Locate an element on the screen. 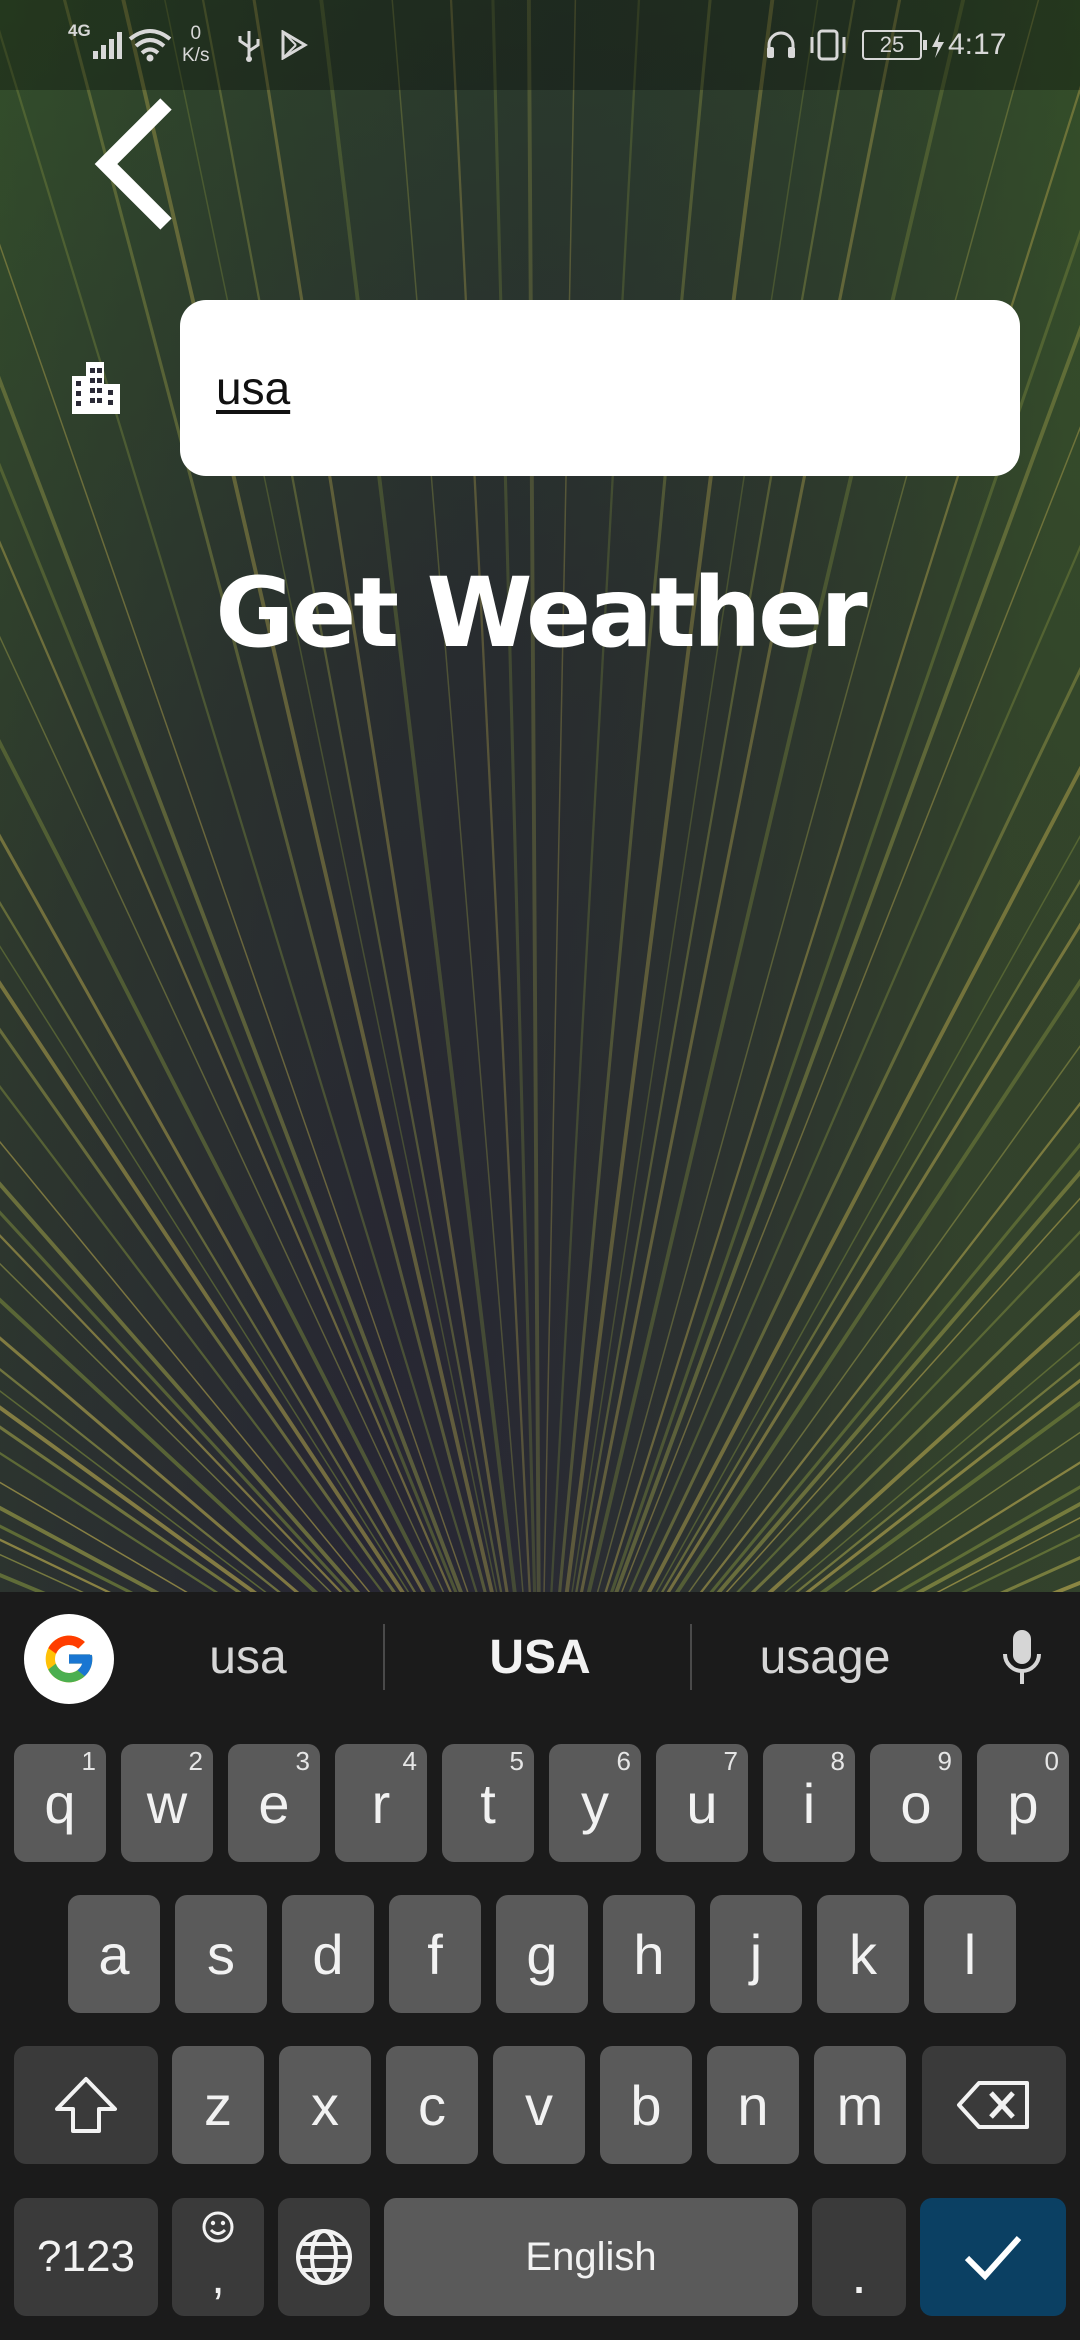  emoji-icon is located at coordinates (218, 2227).